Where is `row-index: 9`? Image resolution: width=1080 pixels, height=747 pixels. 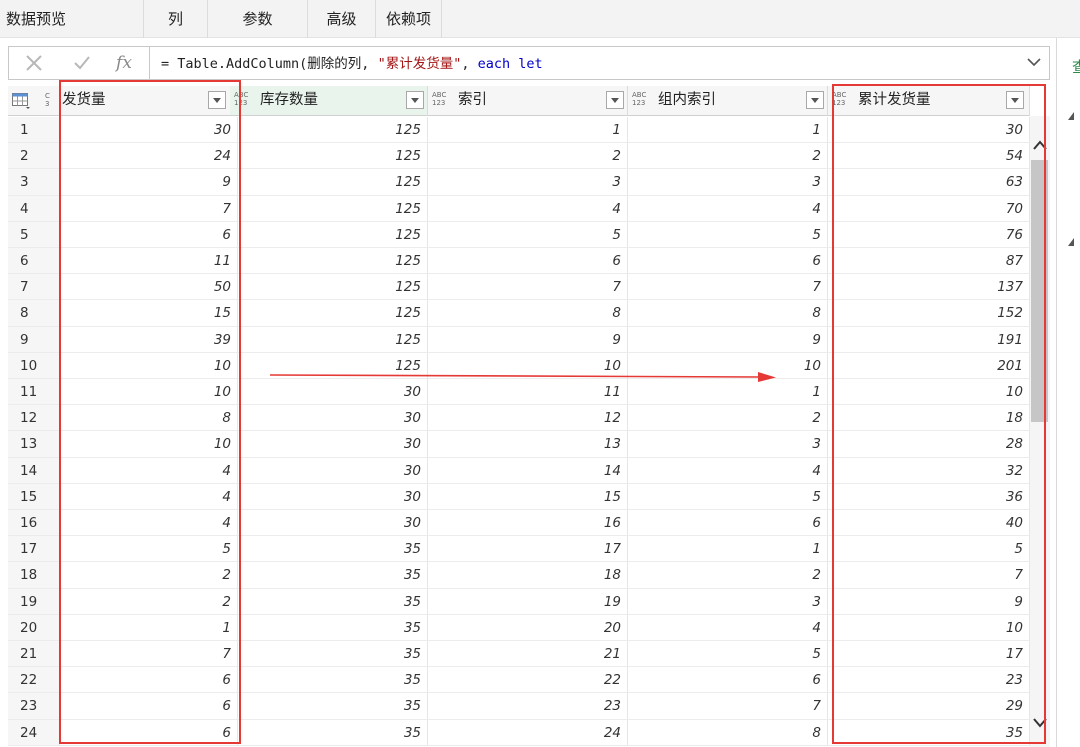
row-index: 9 is located at coordinates (34, 339).